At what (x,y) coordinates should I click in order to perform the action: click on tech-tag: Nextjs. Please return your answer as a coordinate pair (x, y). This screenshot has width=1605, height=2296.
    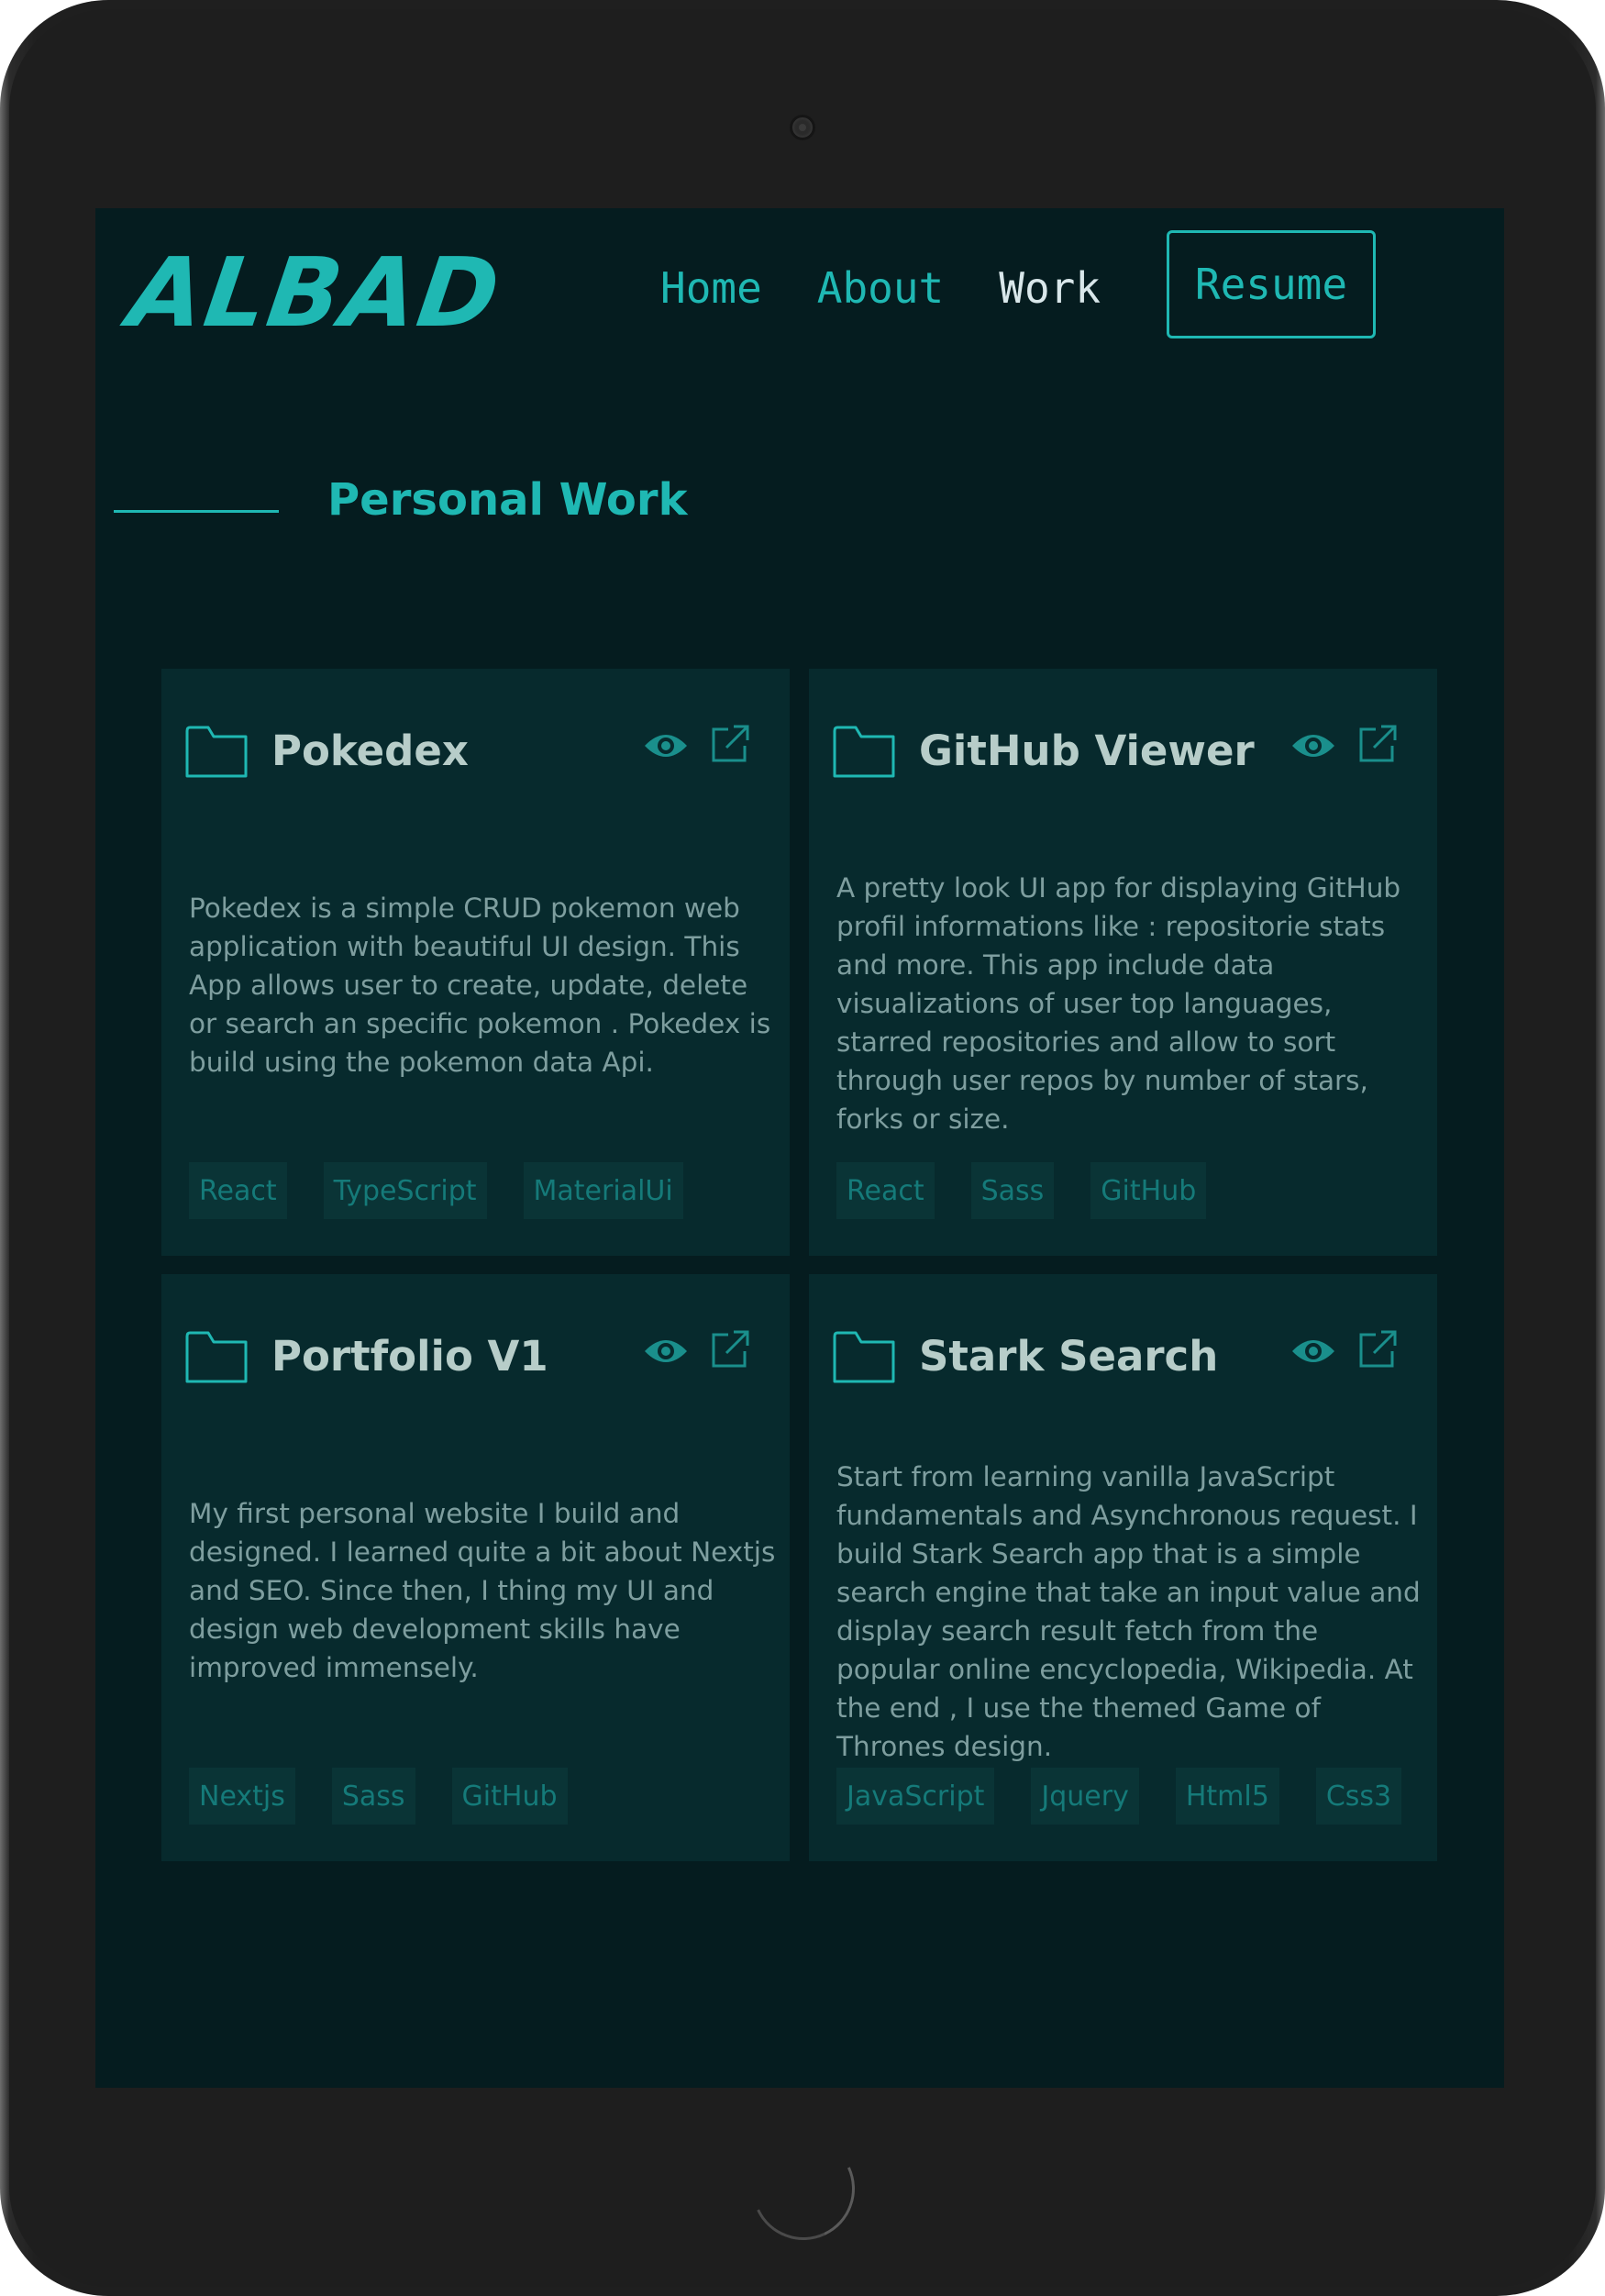
    Looking at the image, I should click on (242, 1796).